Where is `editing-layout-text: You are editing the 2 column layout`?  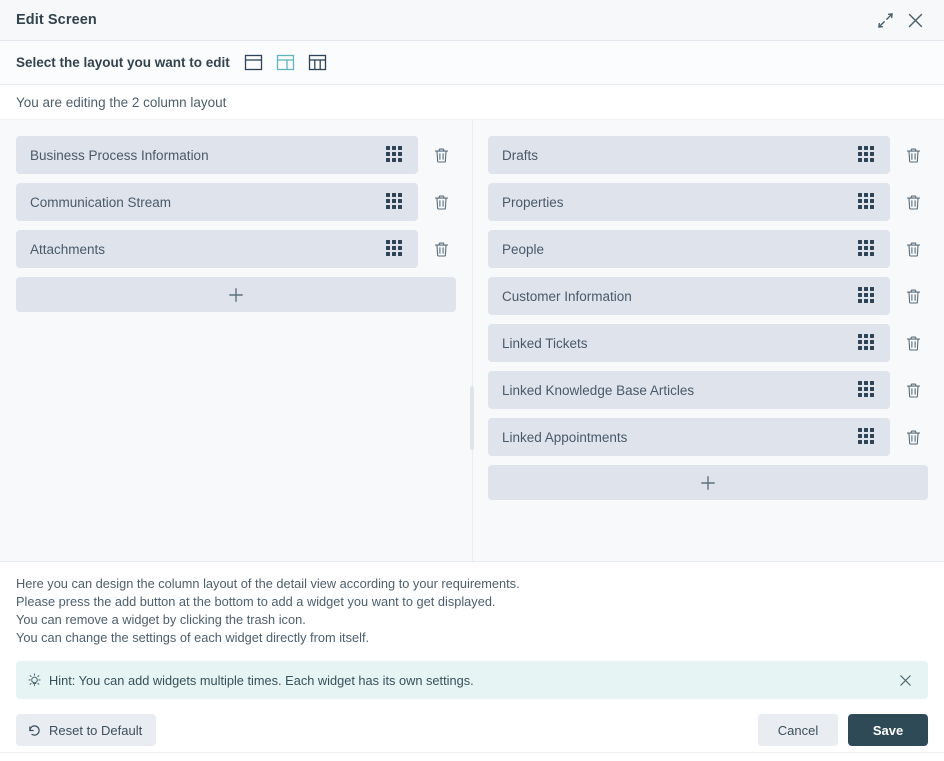 editing-layout-text: You are editing the 2 column layout is located at coordinates (121, 102).